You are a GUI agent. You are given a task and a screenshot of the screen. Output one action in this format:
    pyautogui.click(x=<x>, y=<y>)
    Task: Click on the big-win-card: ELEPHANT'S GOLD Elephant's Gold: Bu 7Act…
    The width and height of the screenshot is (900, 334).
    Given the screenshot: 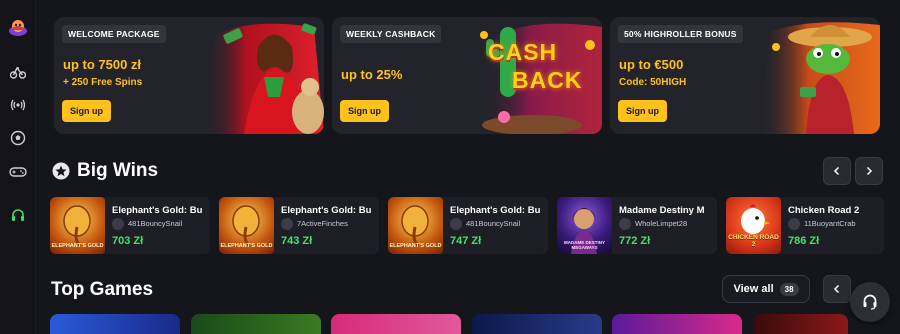 What is the action you would take?
    pyautogui.click(x=299, y=225)
    